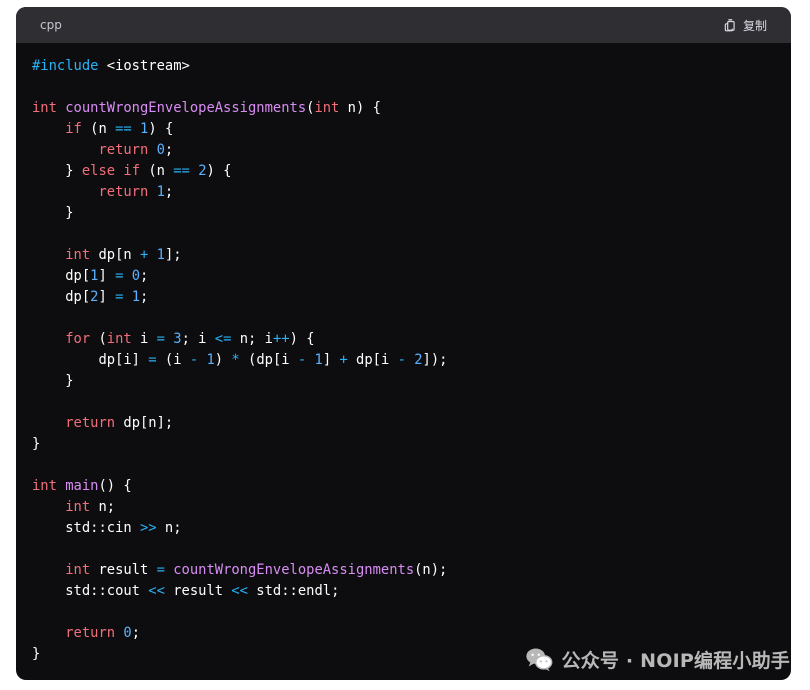 The width and height of the screenshot is (810, 690). Describe the element at coordinates (148, 66) in the screenshot. I see `code-token: <iostream>` at that location.